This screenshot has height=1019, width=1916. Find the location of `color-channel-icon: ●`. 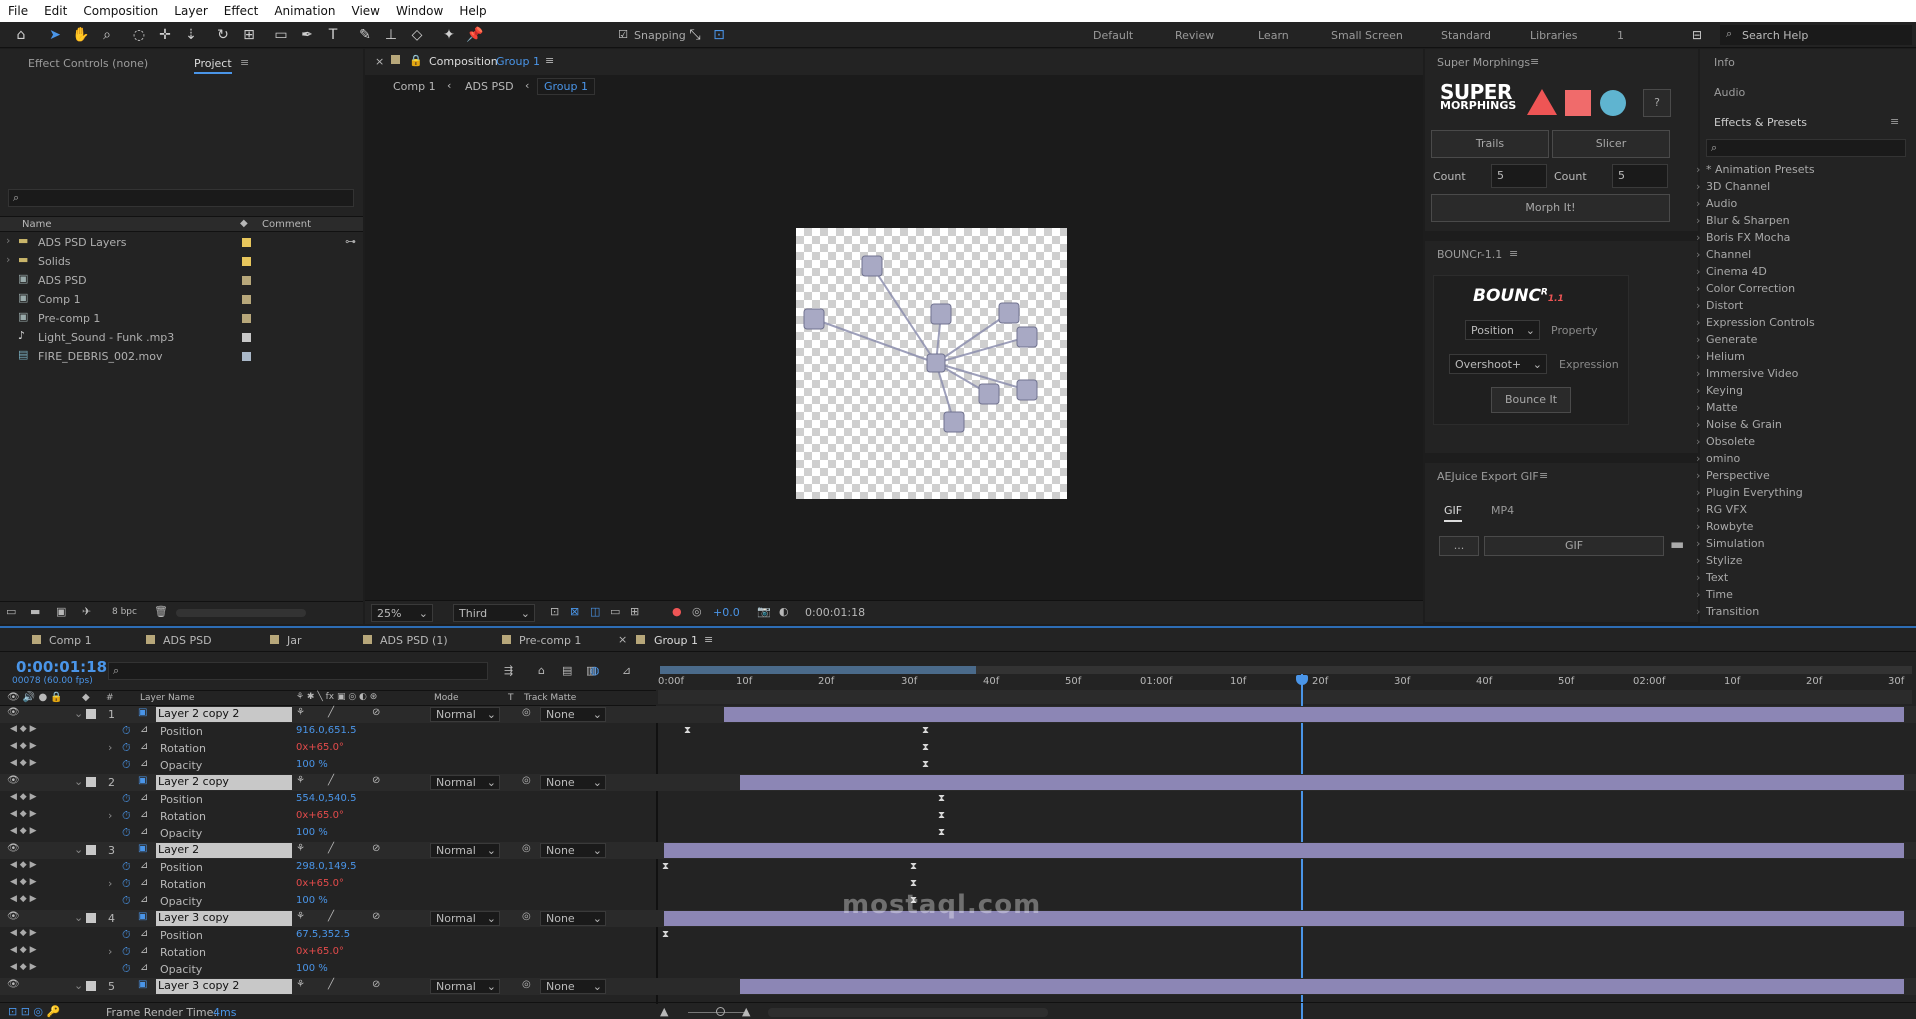

color-channel-icon: ● is located at coordinates (677, 611).